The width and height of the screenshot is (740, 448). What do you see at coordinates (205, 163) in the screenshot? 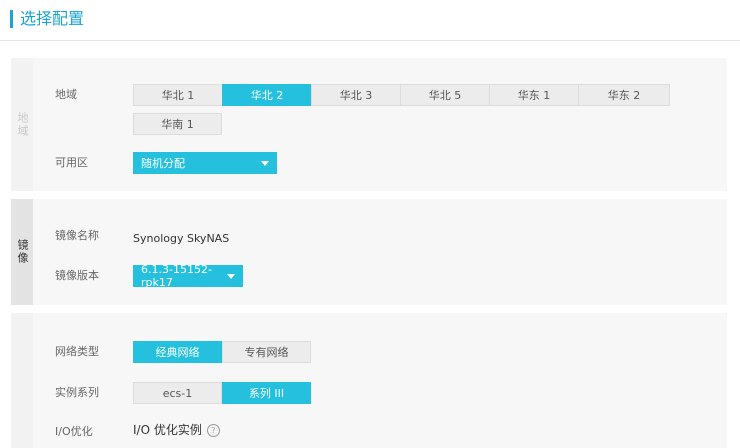
I see `zone-dropdown: 随机分配` at bounding box center [205, 163].